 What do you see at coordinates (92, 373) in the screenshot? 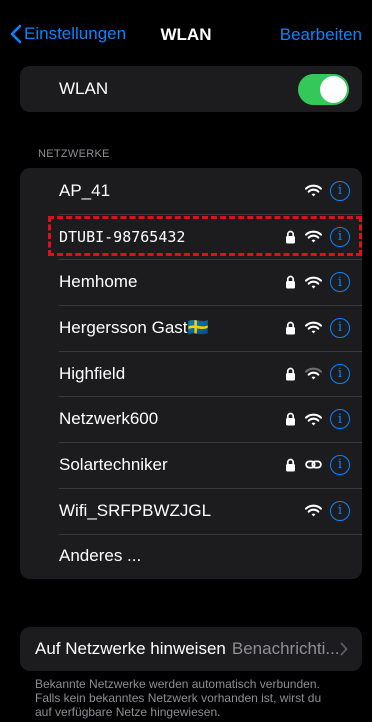
I see `network-name: Highfield` at bounding box center [92, 373].